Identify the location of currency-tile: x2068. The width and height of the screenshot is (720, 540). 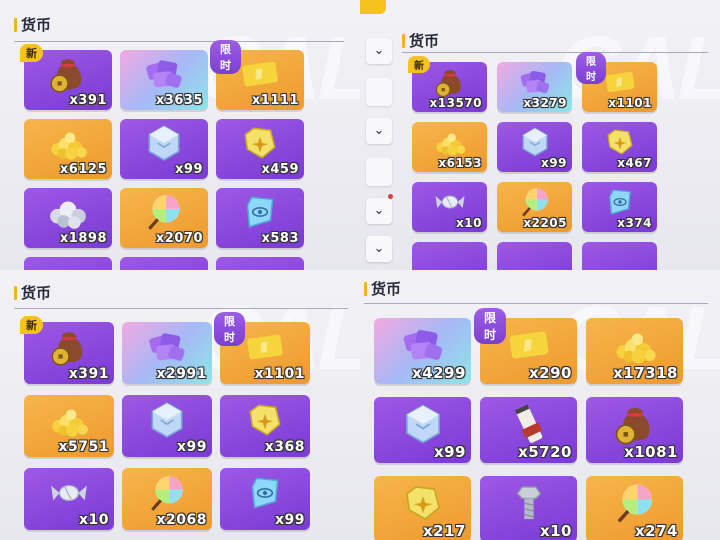
(167, 499).